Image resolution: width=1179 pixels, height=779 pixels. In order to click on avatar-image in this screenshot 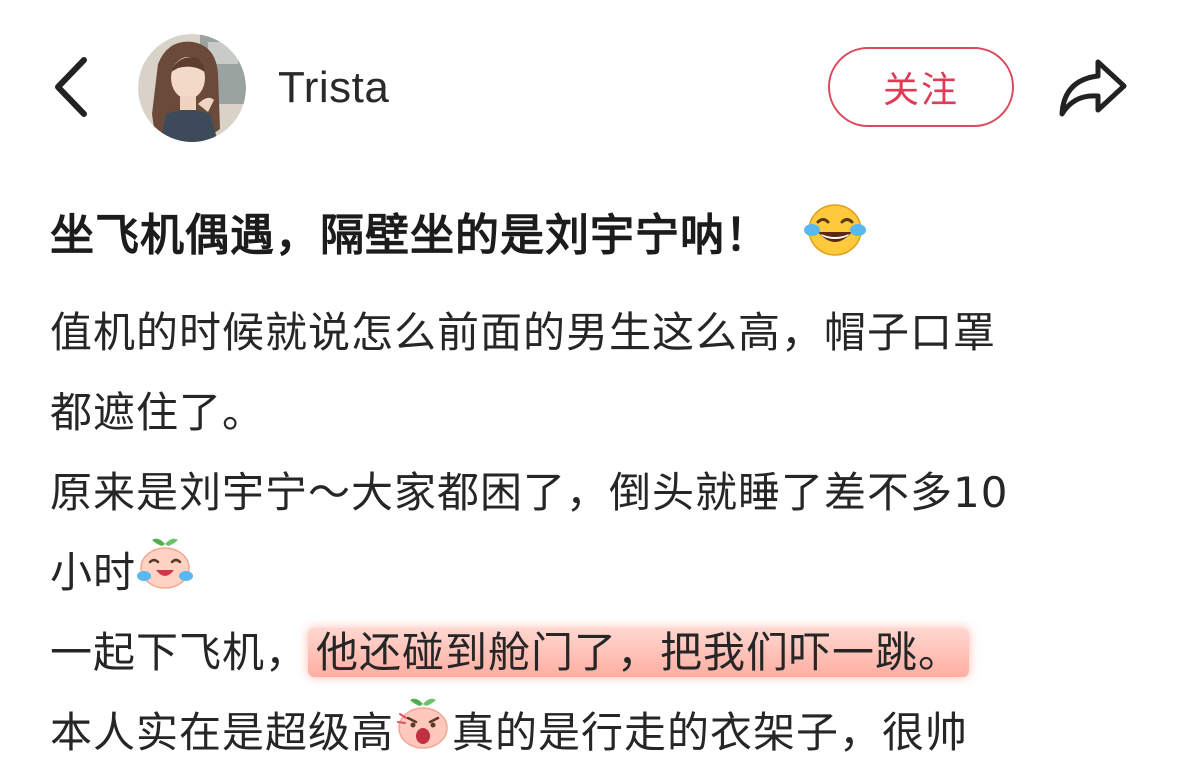, I will do `click(192, 88)`.